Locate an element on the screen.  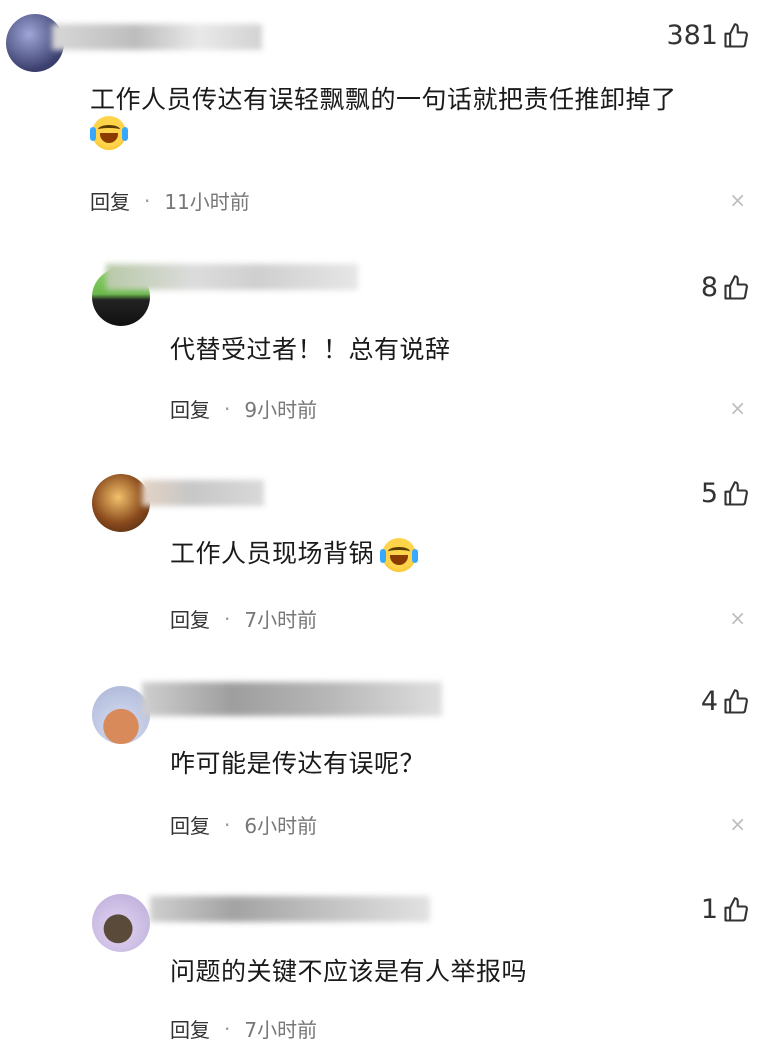
like-counter: 8 is located at coordinates (725, 287).